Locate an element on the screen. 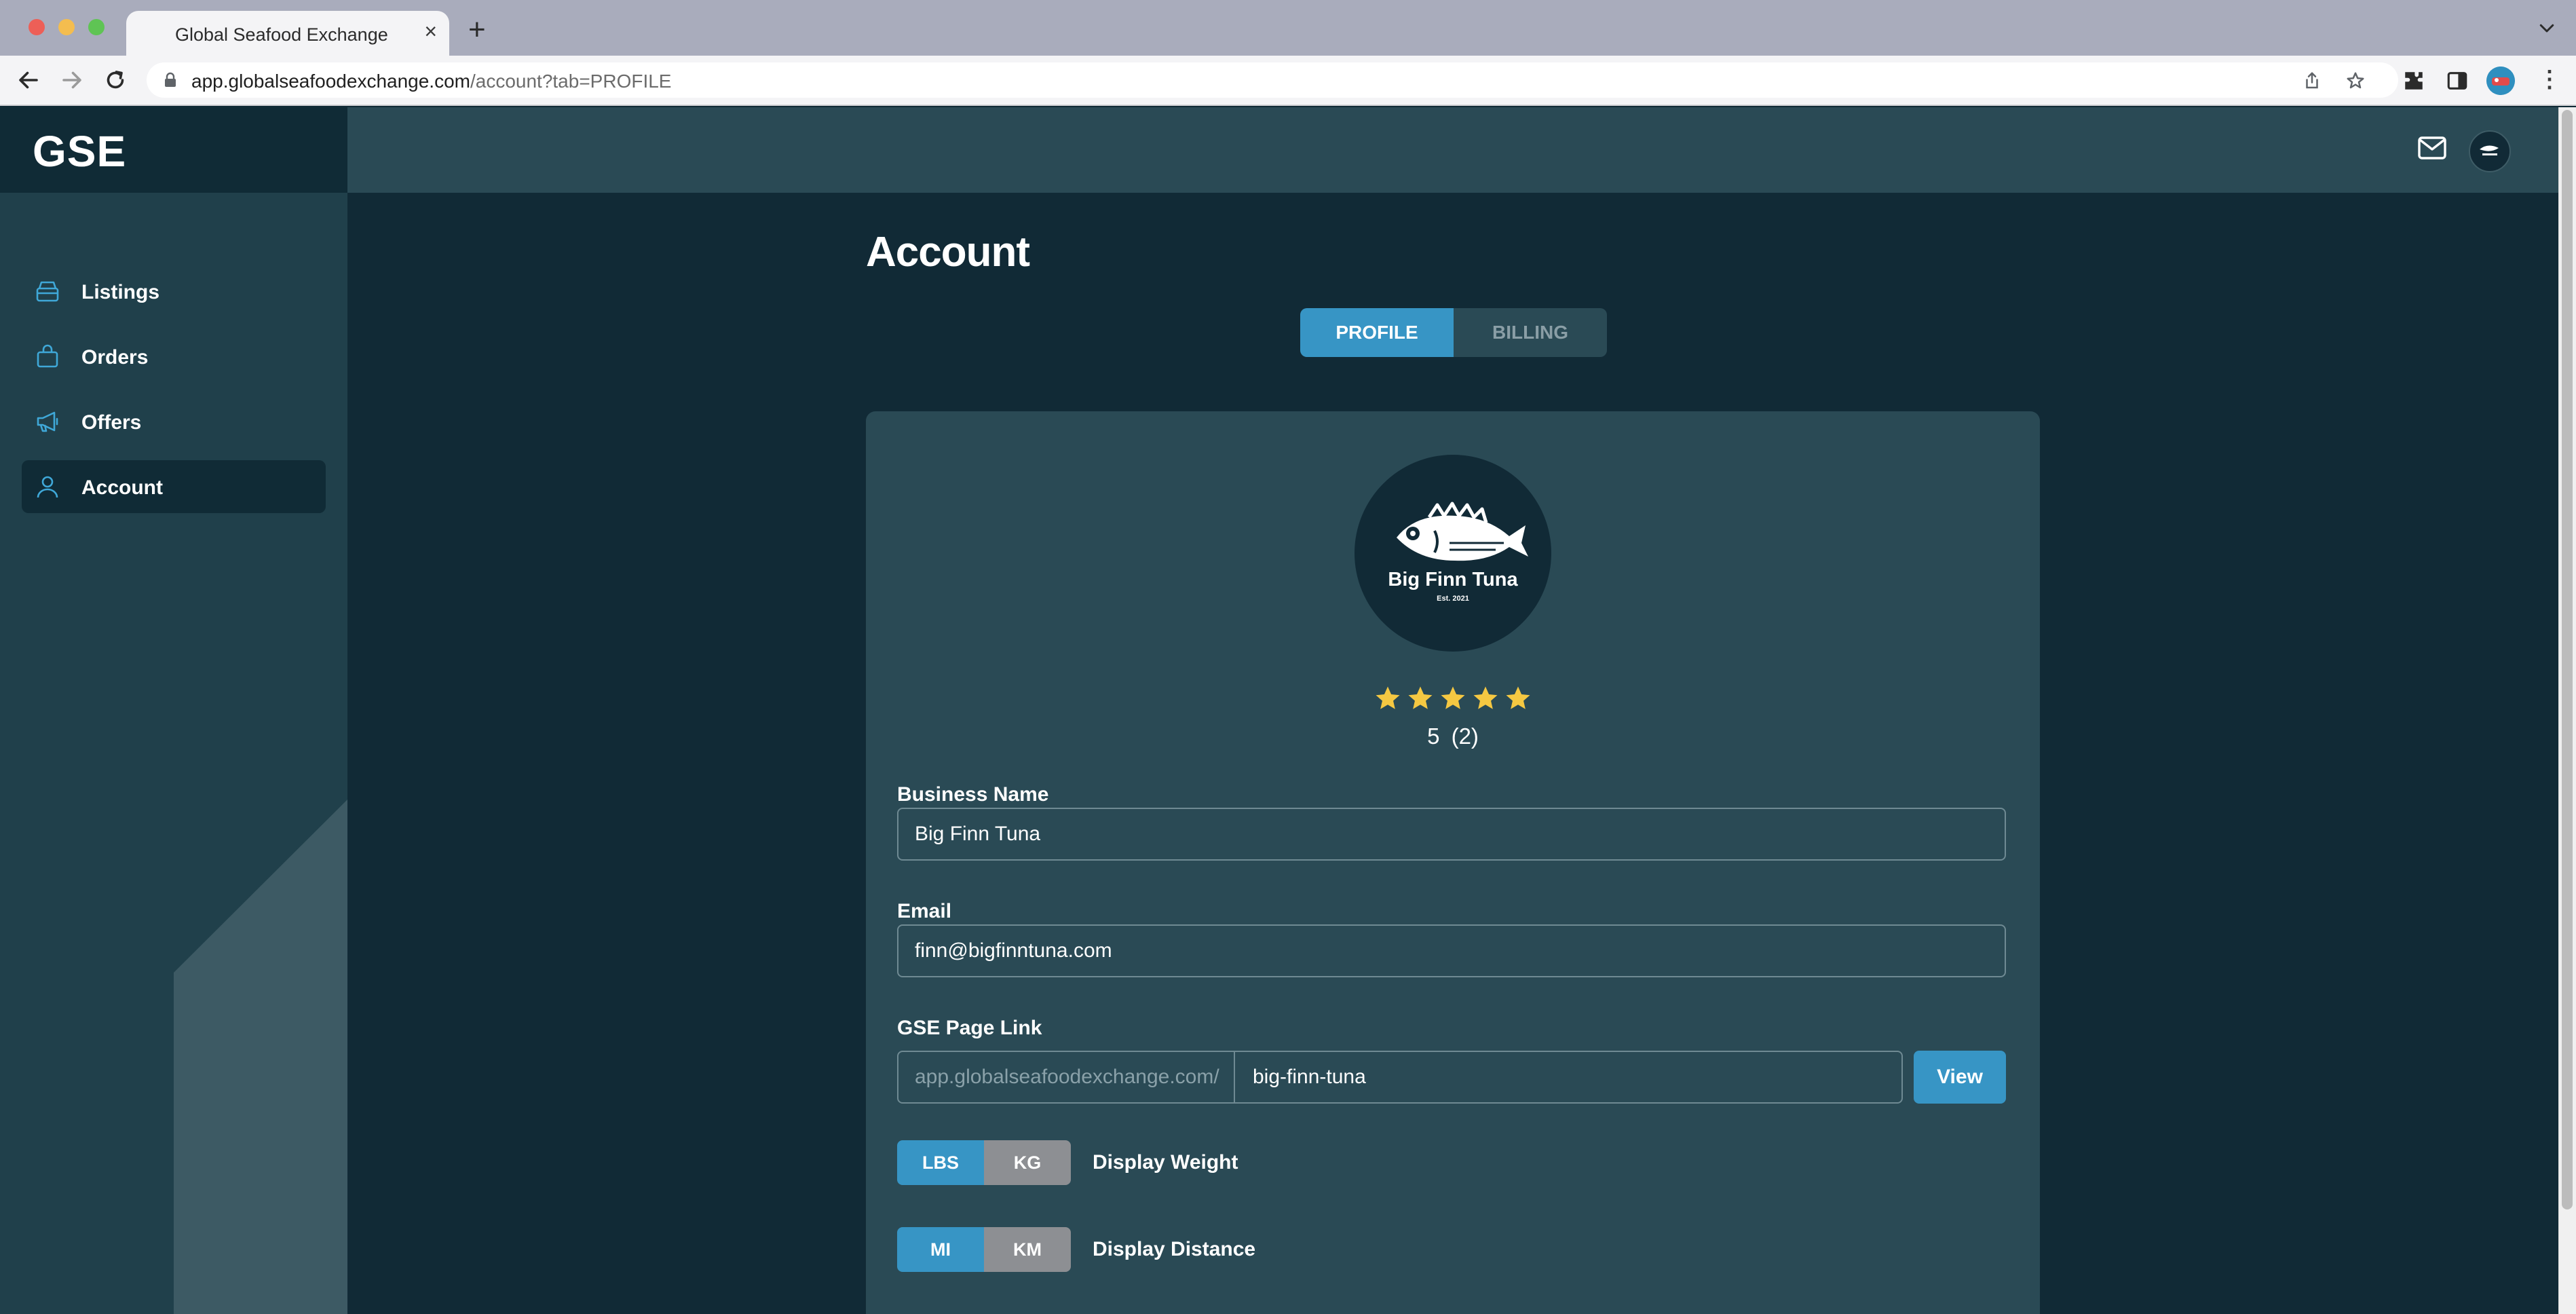 The width and height of the screenshot is (2576, 1314). sidebar-item-label: Account is located at coordinates (122, 488).